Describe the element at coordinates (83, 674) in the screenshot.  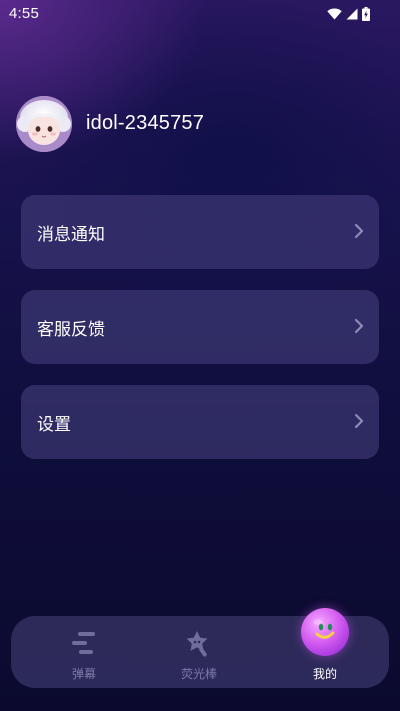
I see `nav-label: 弹幕` at that location.